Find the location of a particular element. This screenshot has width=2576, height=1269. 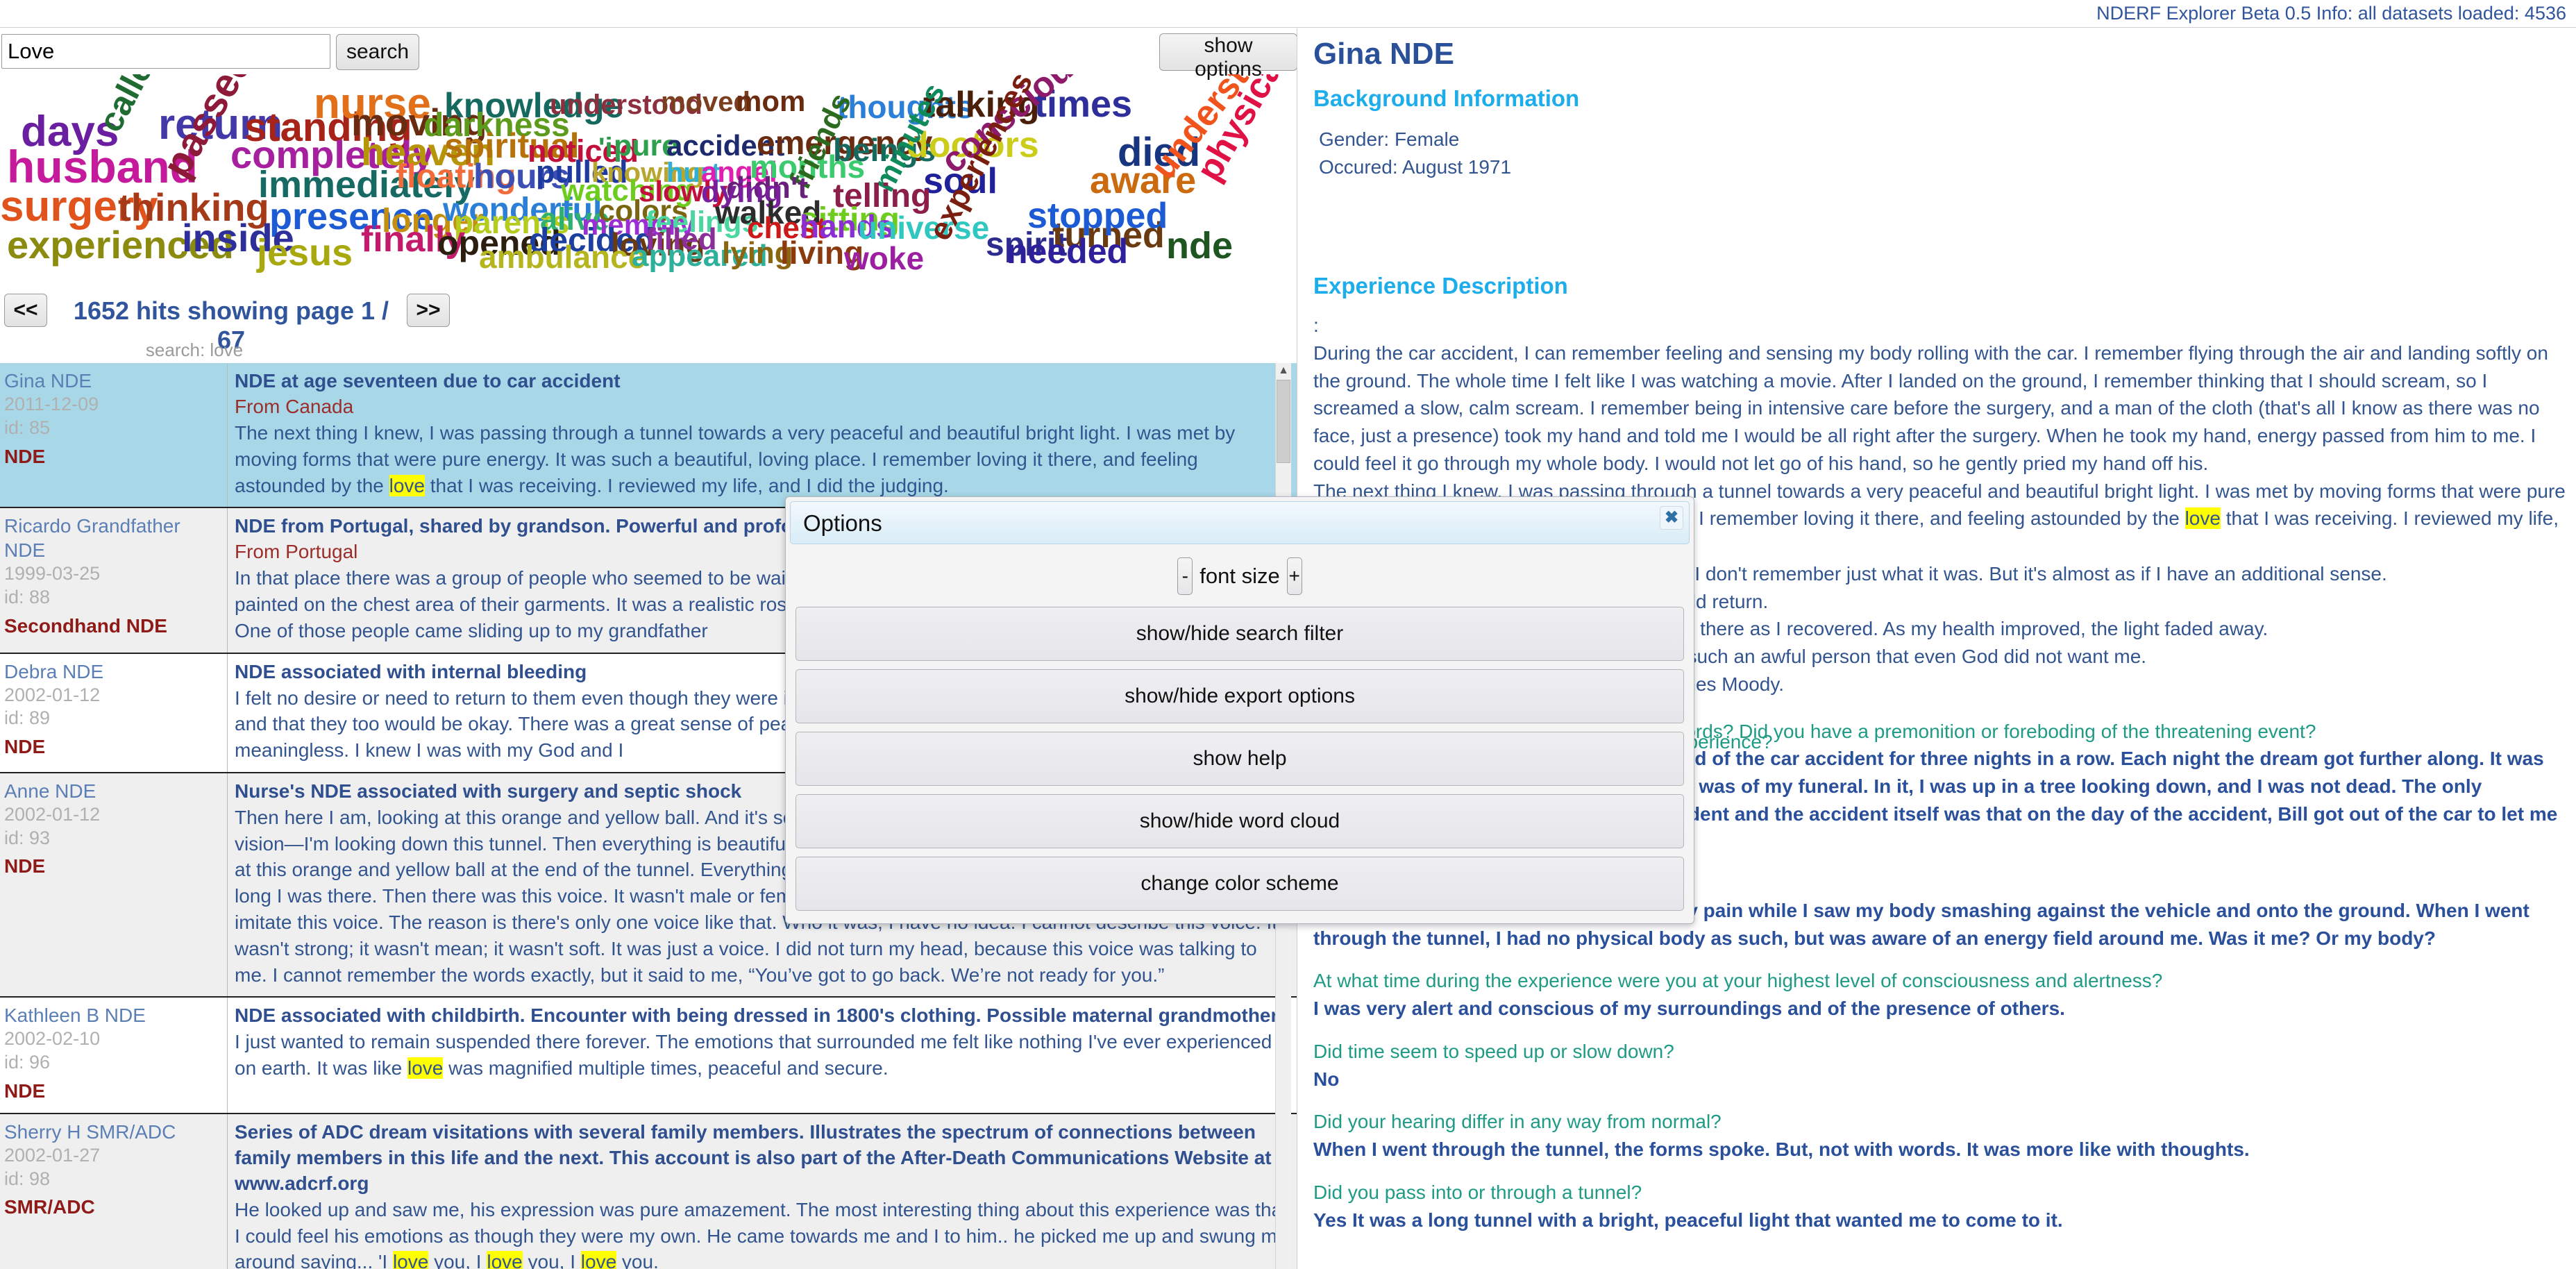

result-name: Kathleen B NDE is located at coordinates (75, 1016).